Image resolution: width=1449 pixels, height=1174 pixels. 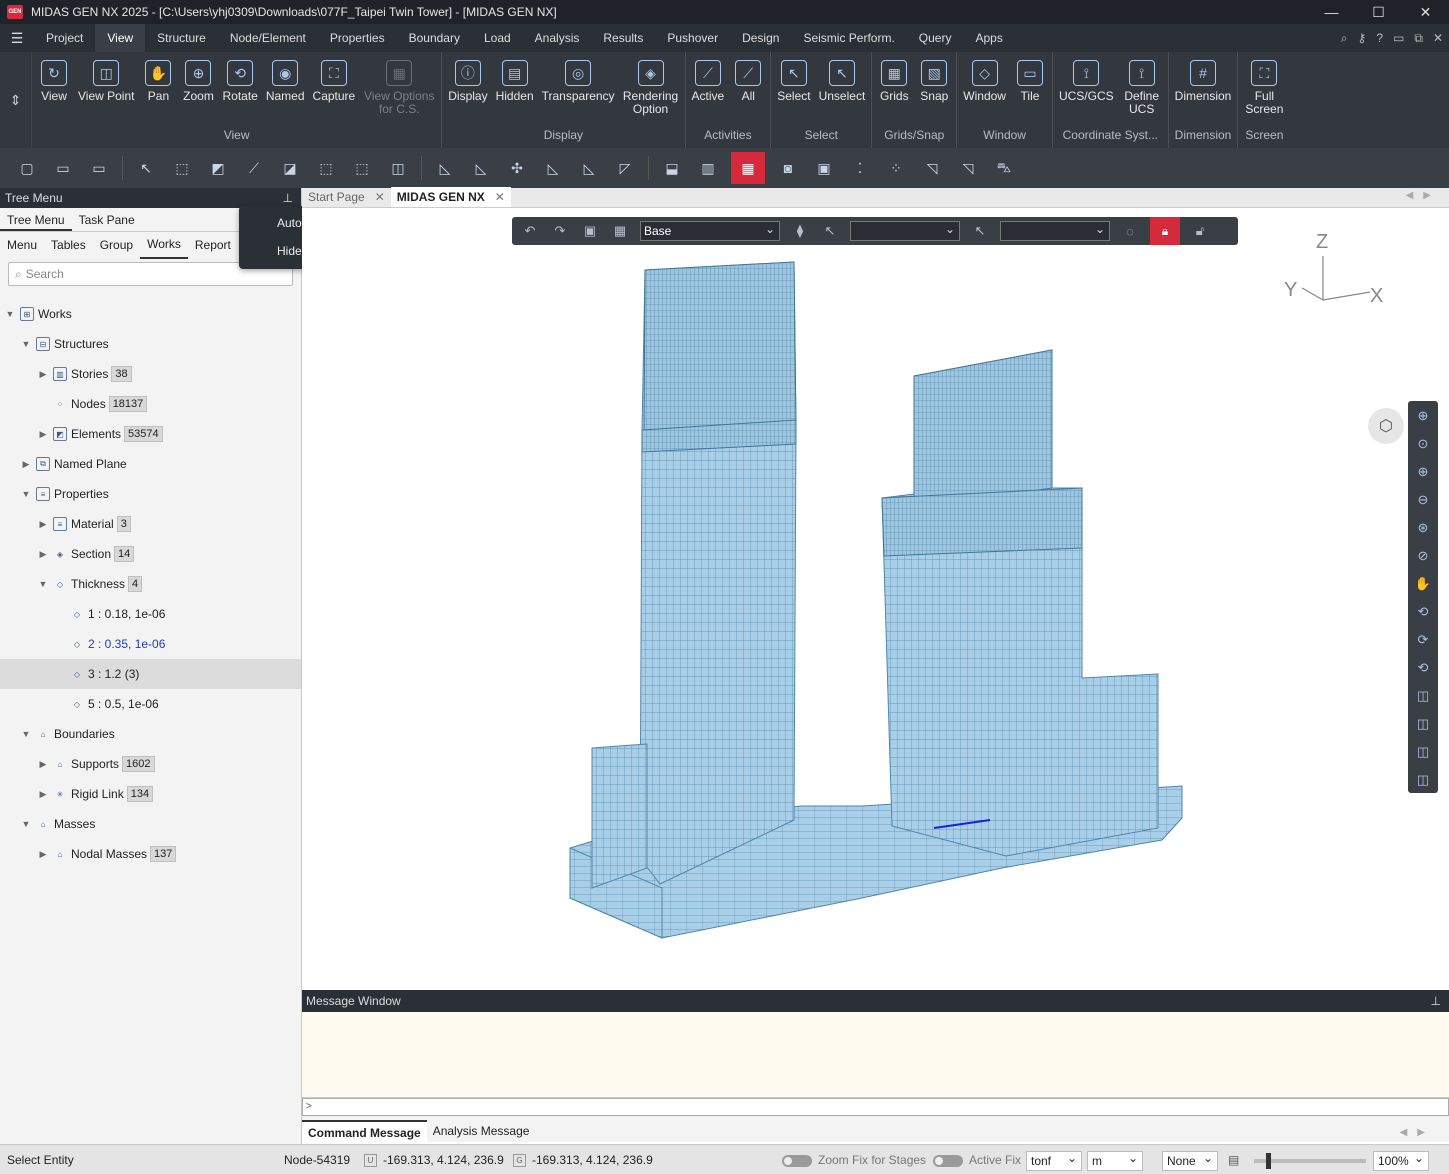 What do you see at coordinates (68, 245) in the screenshot?
I see `subtab-tables: Tables` at bounding box center [68, 245].